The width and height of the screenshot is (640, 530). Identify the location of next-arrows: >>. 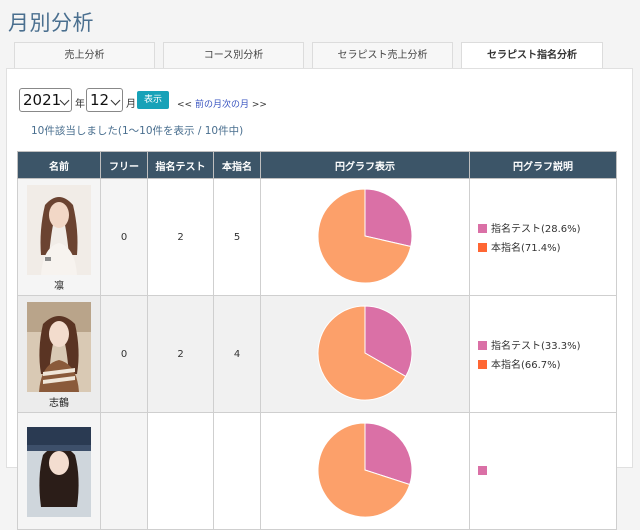
(259, 105).